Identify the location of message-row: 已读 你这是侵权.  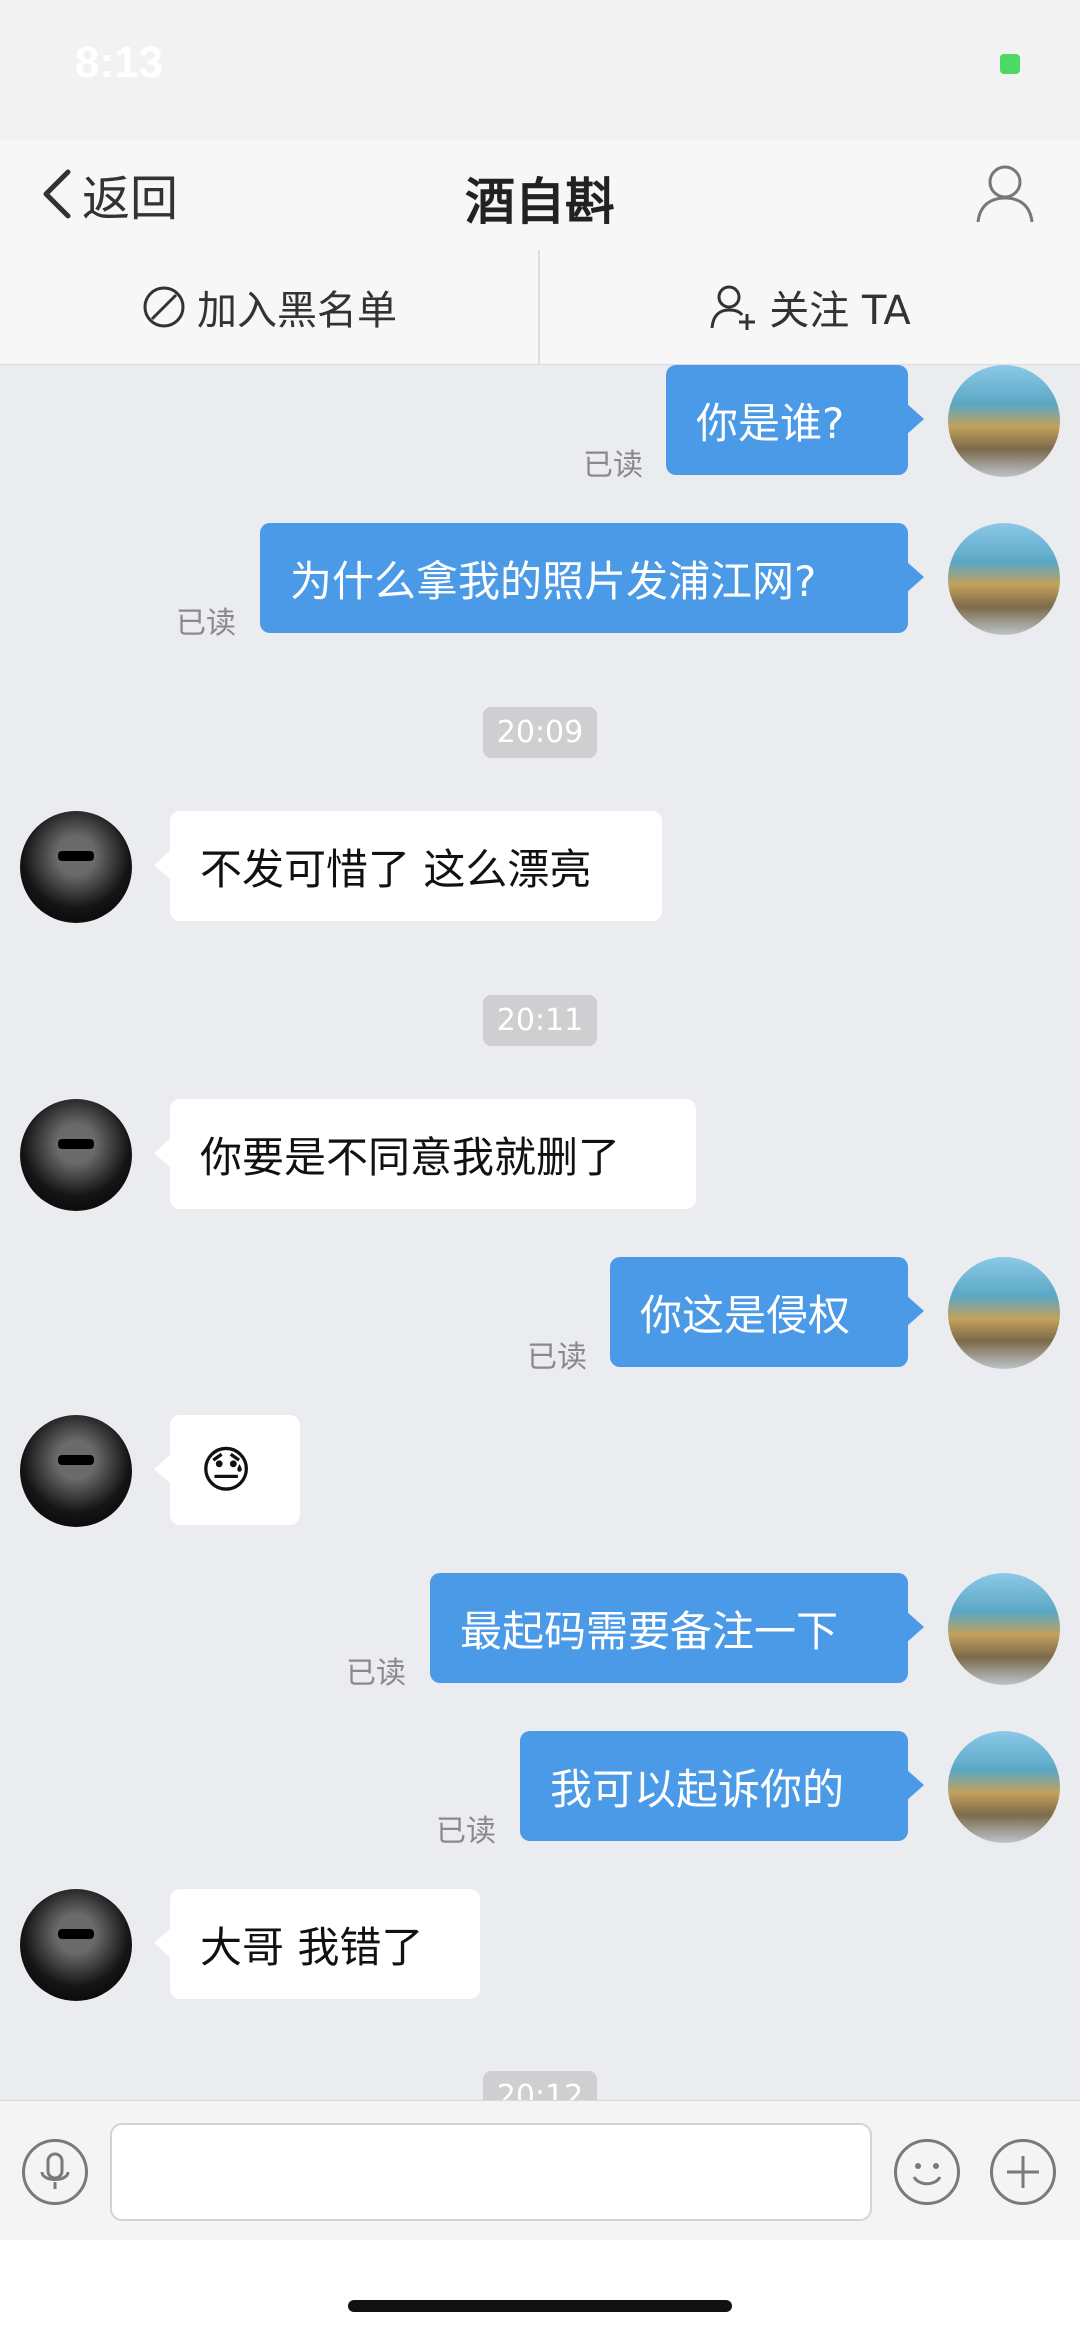
(540, 1317).